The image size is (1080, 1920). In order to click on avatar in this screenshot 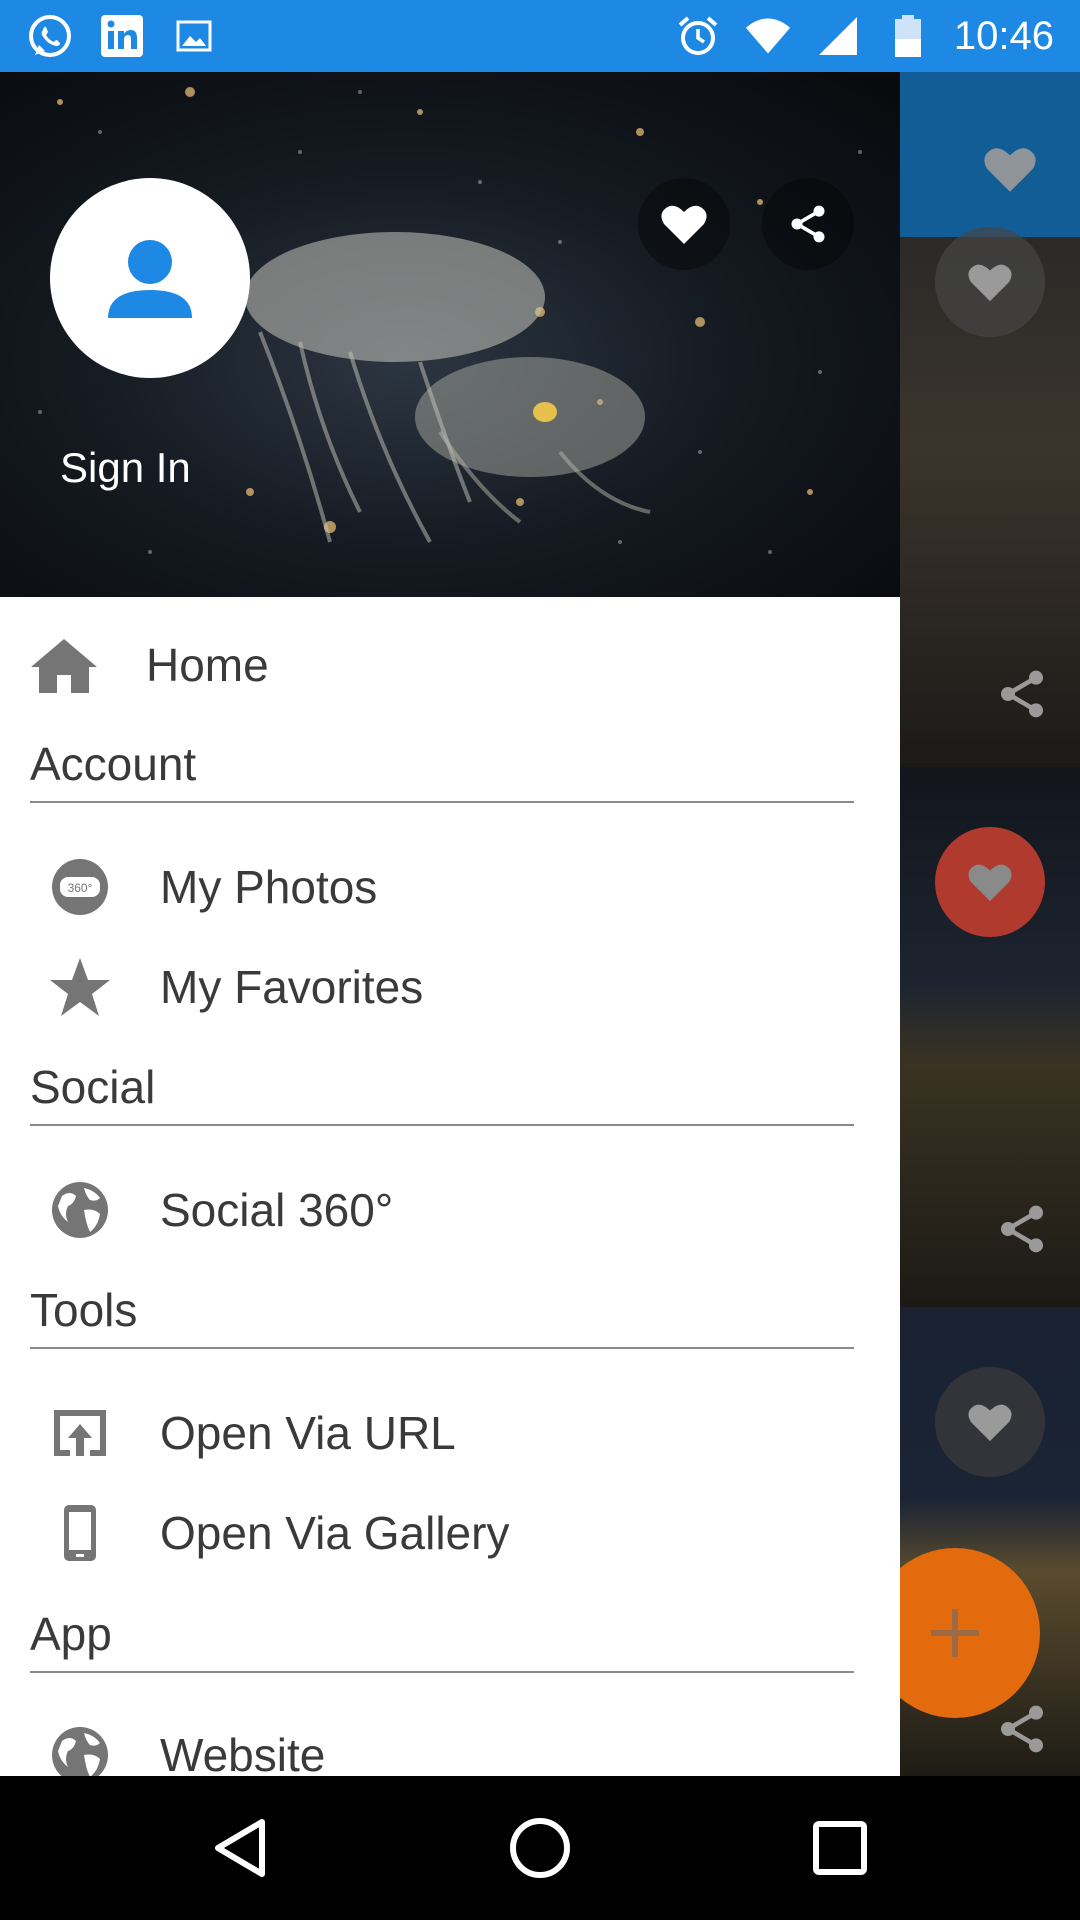, I will do `click(150, 278)`.